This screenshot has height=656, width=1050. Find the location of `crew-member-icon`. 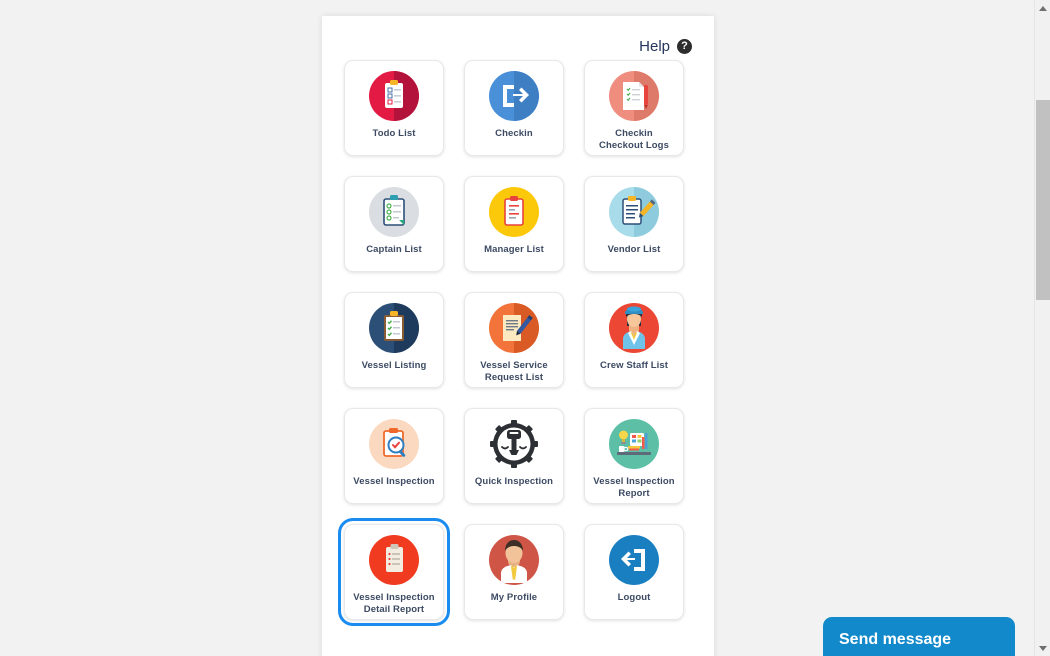

crew-member-icon is located at coordinates (634, 328).